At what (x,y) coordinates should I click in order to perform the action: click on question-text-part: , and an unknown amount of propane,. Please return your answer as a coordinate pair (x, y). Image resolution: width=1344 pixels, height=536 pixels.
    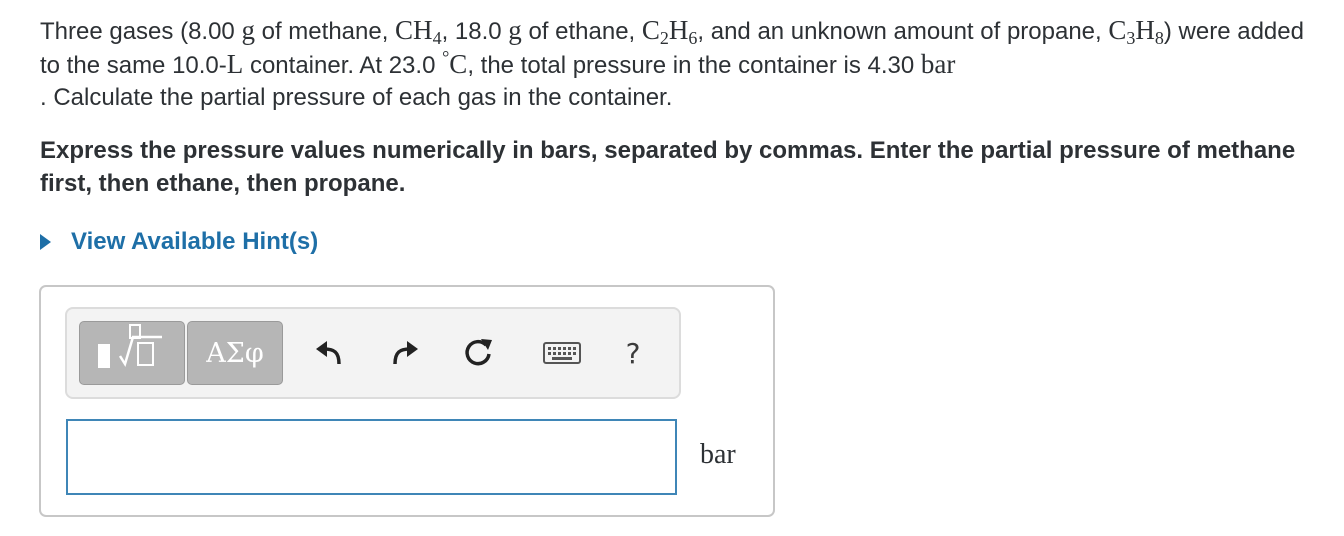
    Looking at the image, I should click on (903, 31).